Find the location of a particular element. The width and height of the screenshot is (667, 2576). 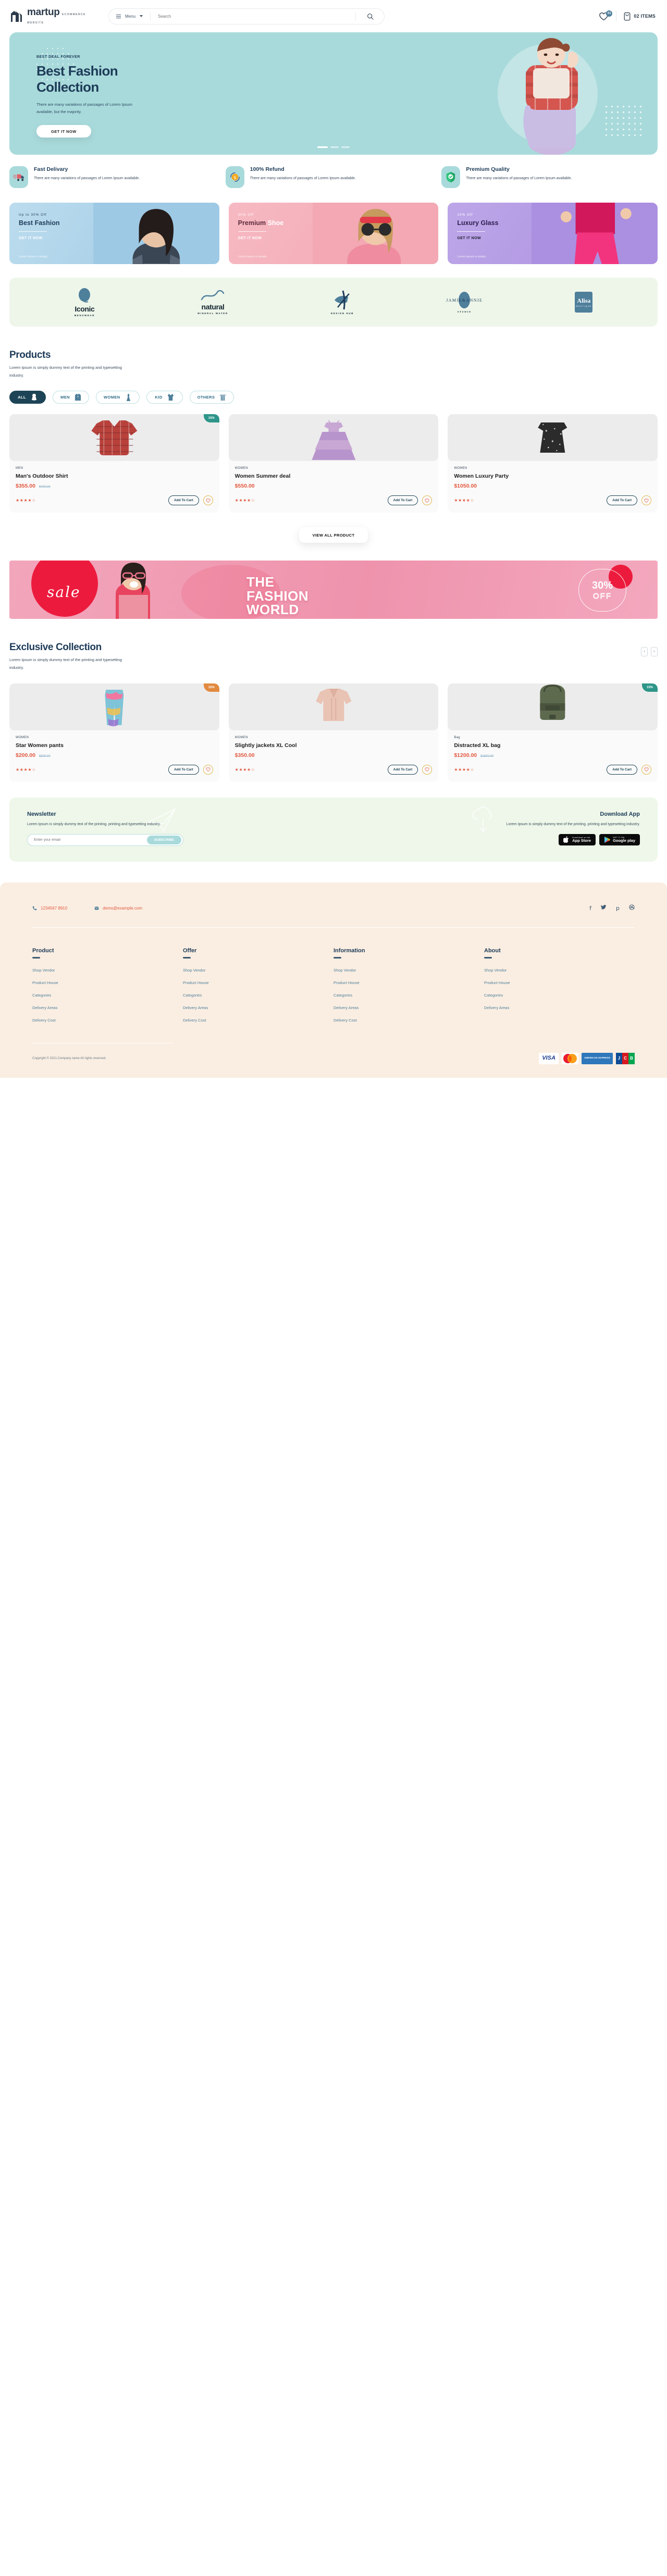

newsletter-email-input is located at coordinates (90, 840).